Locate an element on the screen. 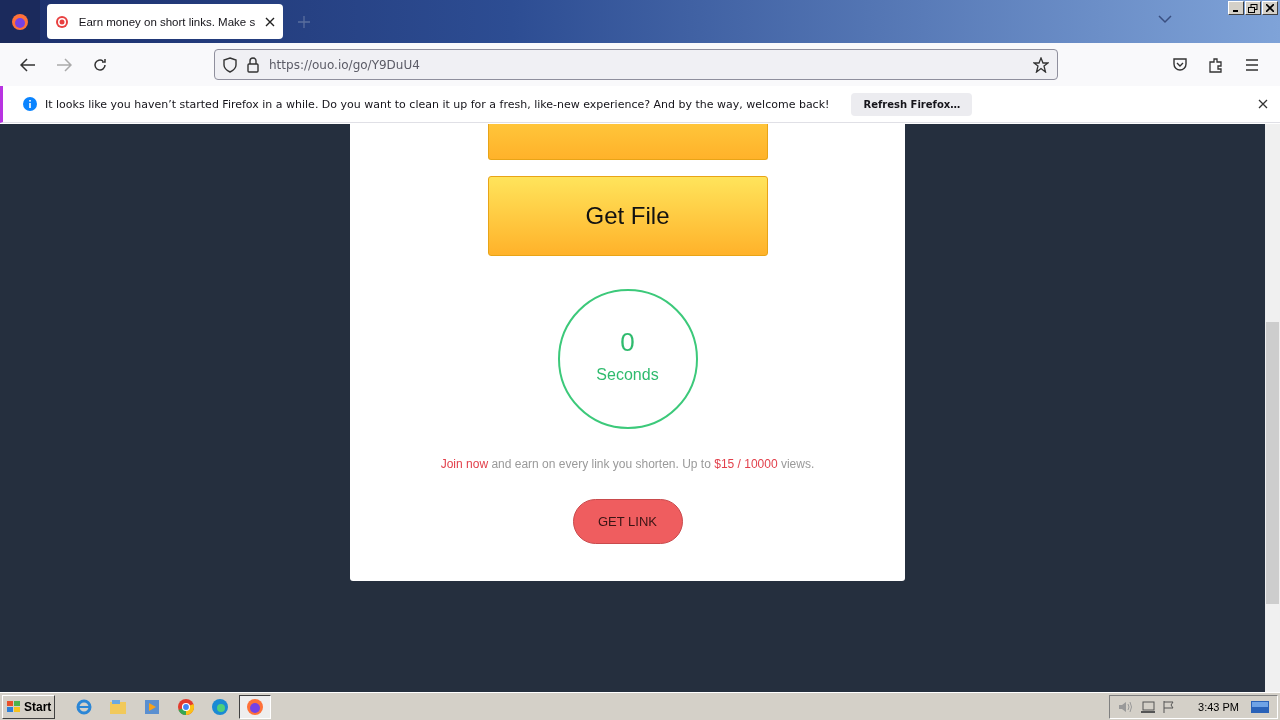 This screenshot has height=720, width=1280. restore-button is located at coordinates (1253, 8).